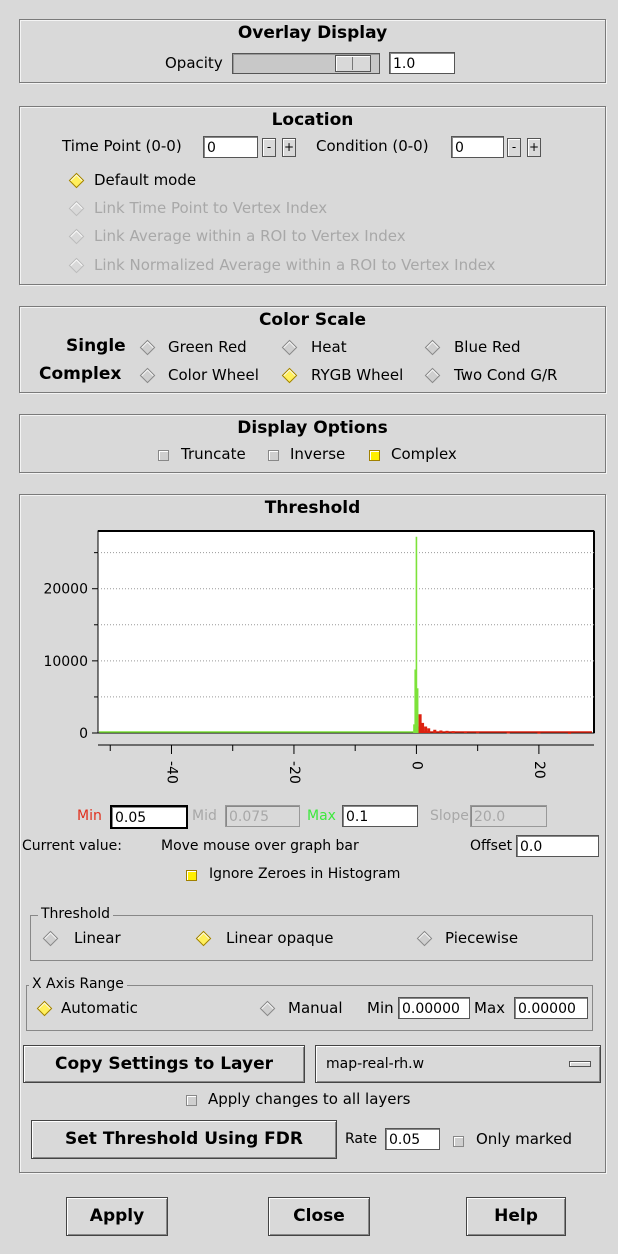 The image size is (618, 1254). I want to click on apply-all-layers-label: Apply changes to all layers, so click(309, 1099).